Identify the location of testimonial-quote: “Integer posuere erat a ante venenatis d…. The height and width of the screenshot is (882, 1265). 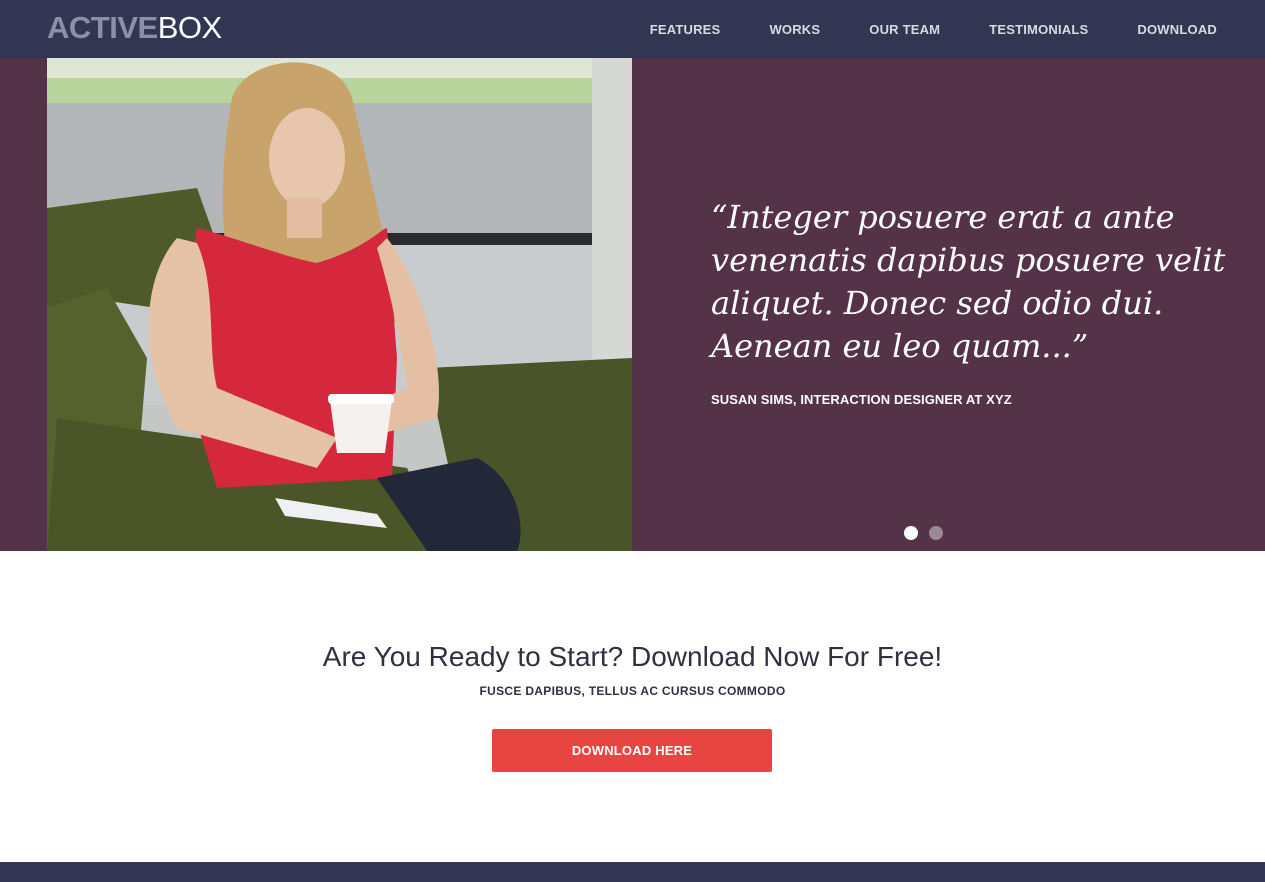
(968, 281).